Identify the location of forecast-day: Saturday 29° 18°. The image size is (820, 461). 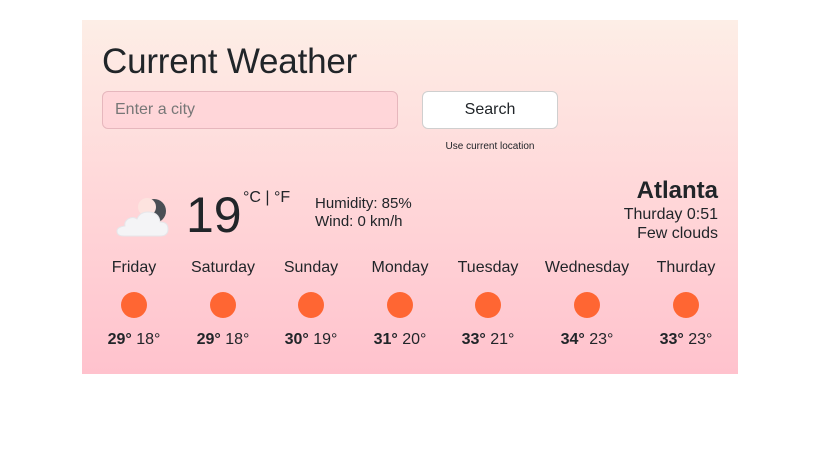
(223, 304).